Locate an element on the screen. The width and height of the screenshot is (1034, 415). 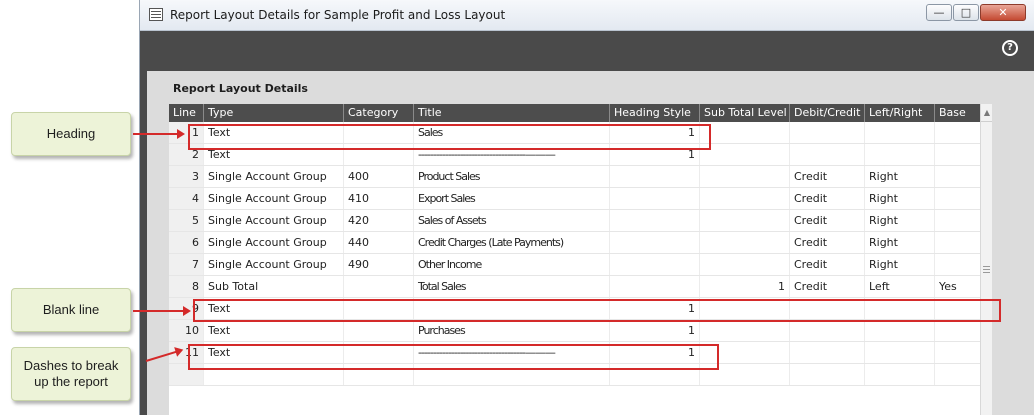
help-icon: ? is located at coordinates (1010, 48).